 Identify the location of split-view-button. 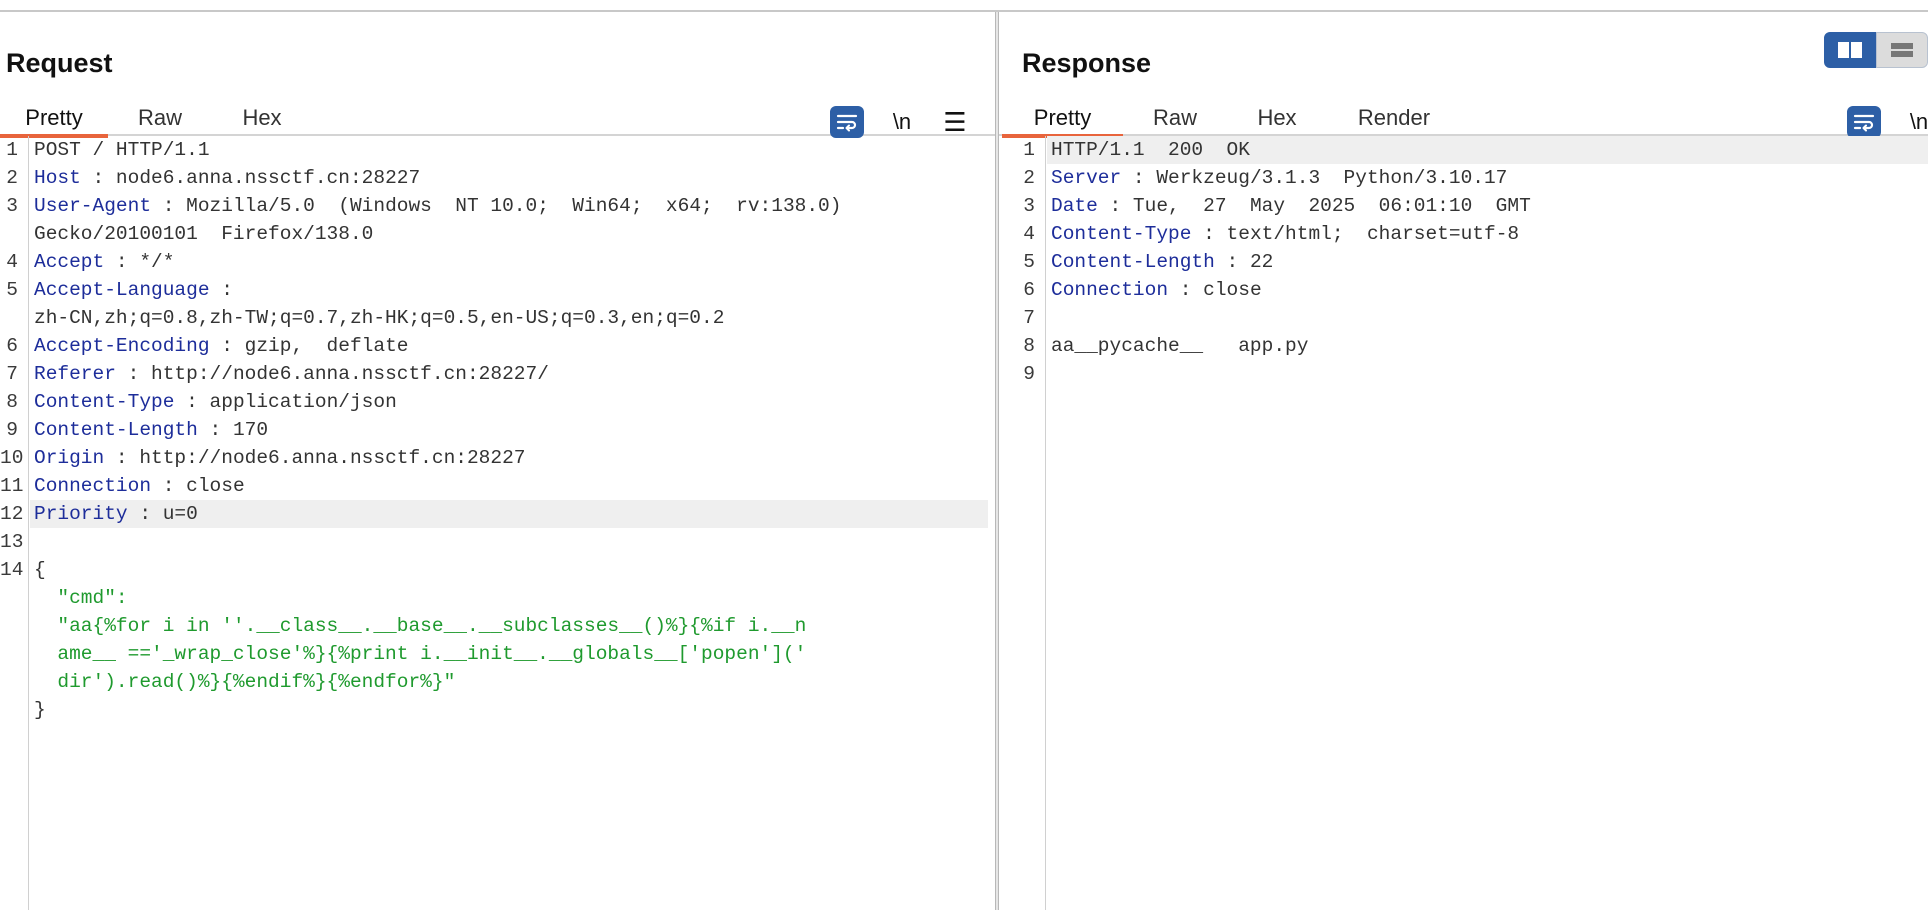
(1850, 50).